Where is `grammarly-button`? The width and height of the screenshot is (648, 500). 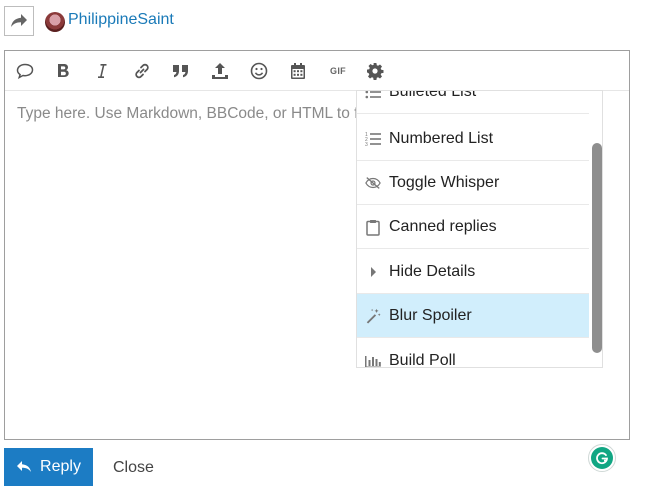 grammarly-button is located at coordinates (602, 458).